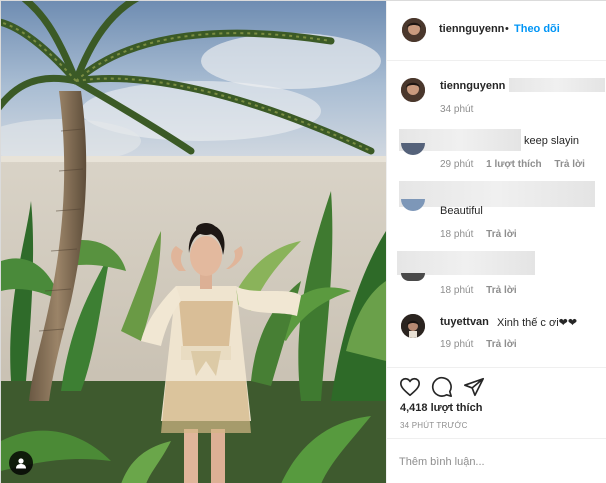  Describe the element at coordinates (552, 141) in the screenshot. I see `comment-text: keep slayin` at that location.